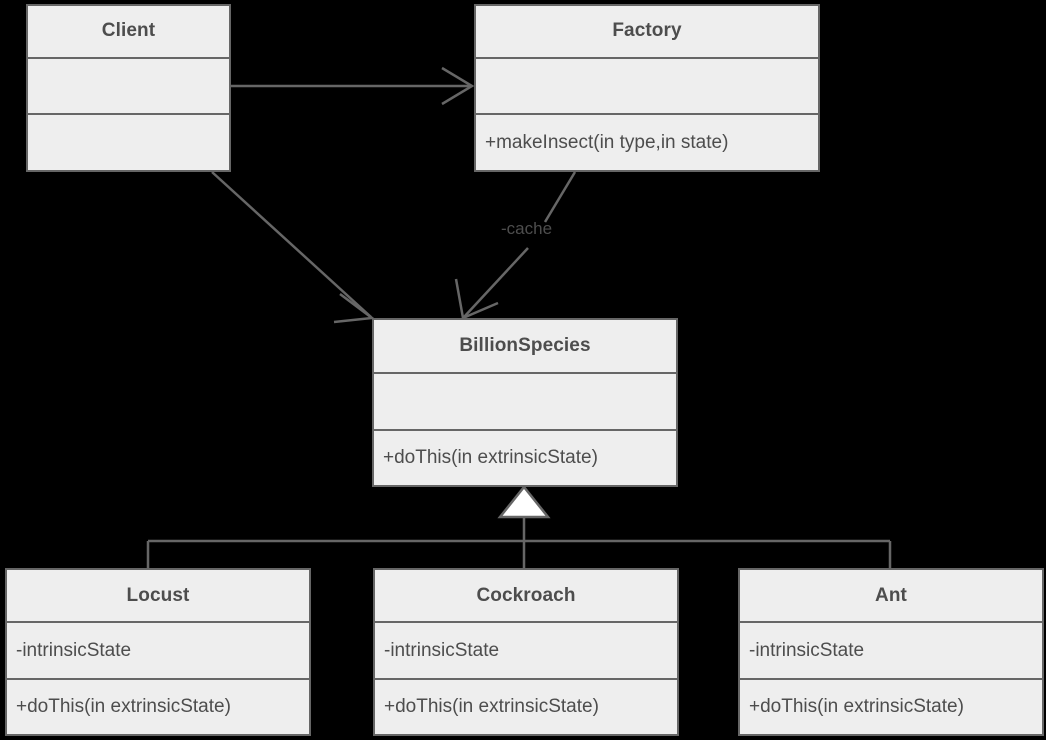 Image resolution: width=1046 pixels, height=740 pixels. I want to click on class-attributes-locust: -intrinsicState, so click(158, 649).